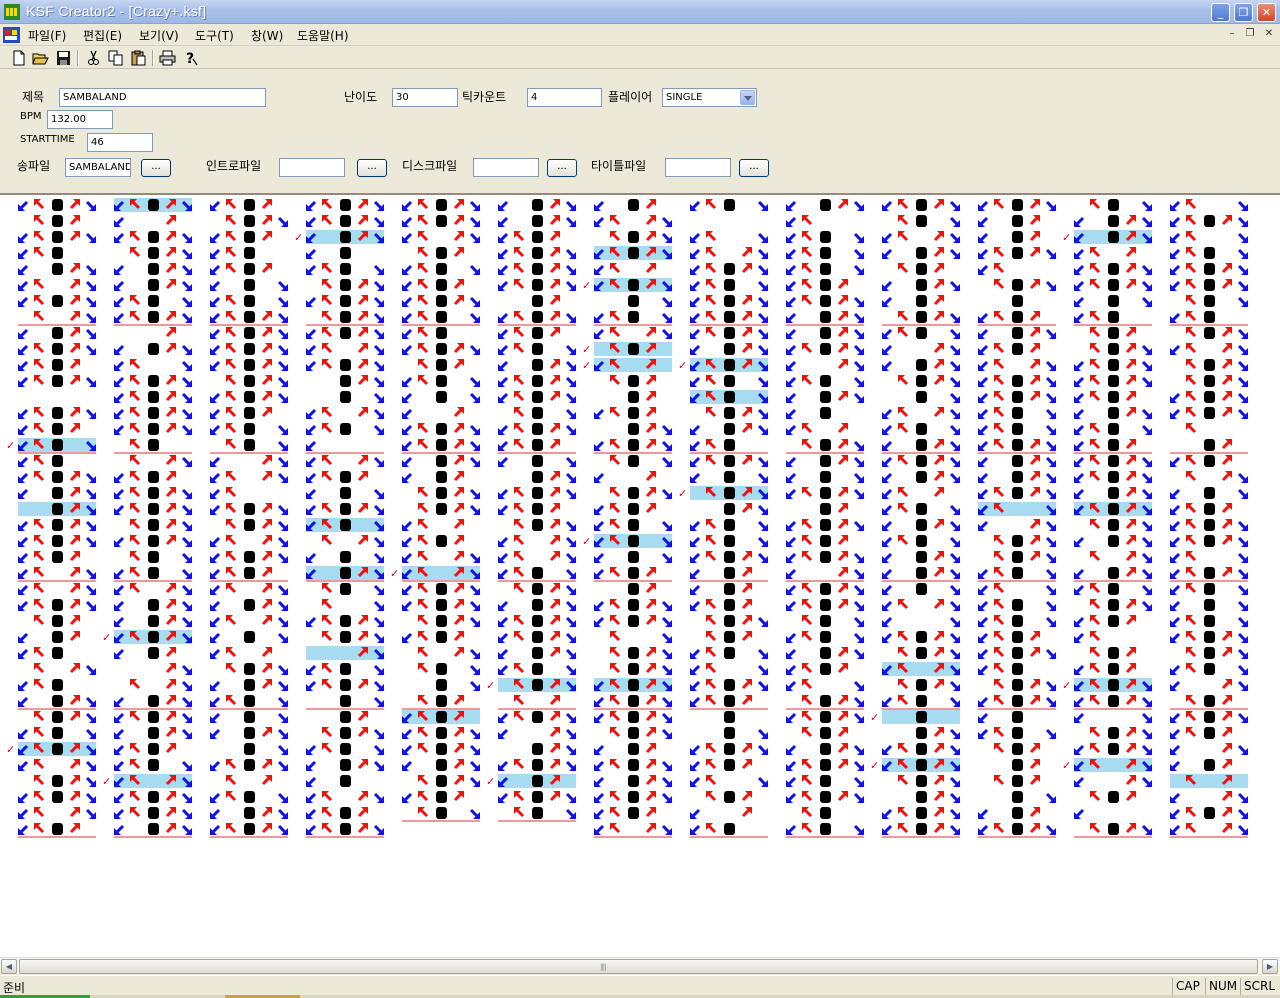 The width and height of the screenshot is (1280, 998). Describe the element at coordinates (747, 97) in the screenshot. I see `chevron-down-icon` at that location.